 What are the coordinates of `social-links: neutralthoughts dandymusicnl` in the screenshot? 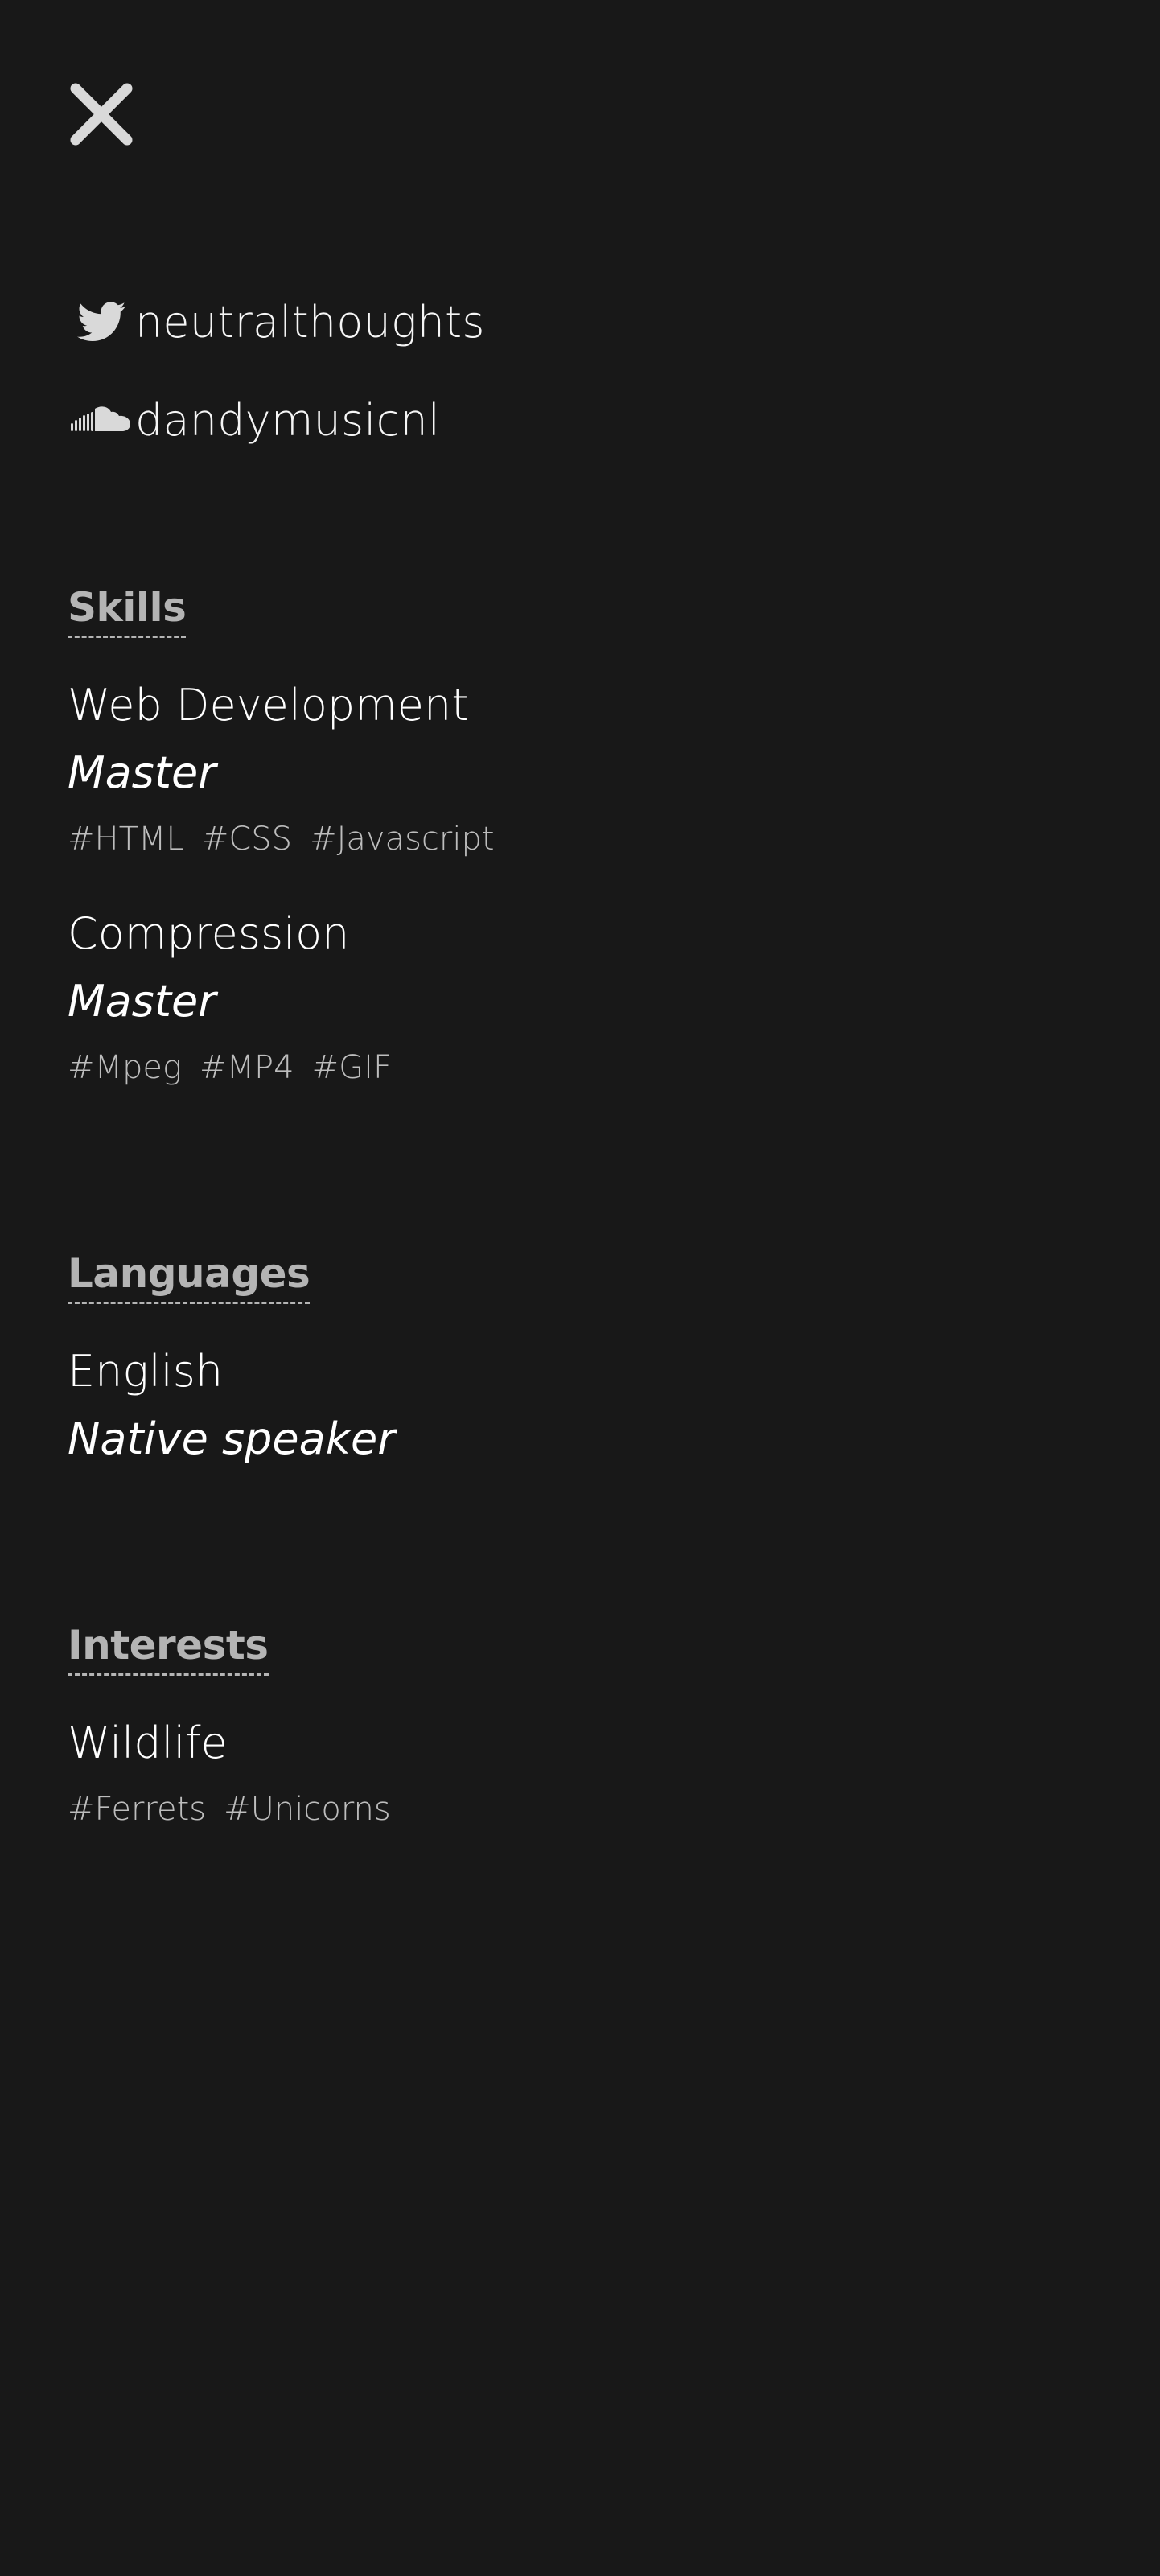 It's located at (276, 388).